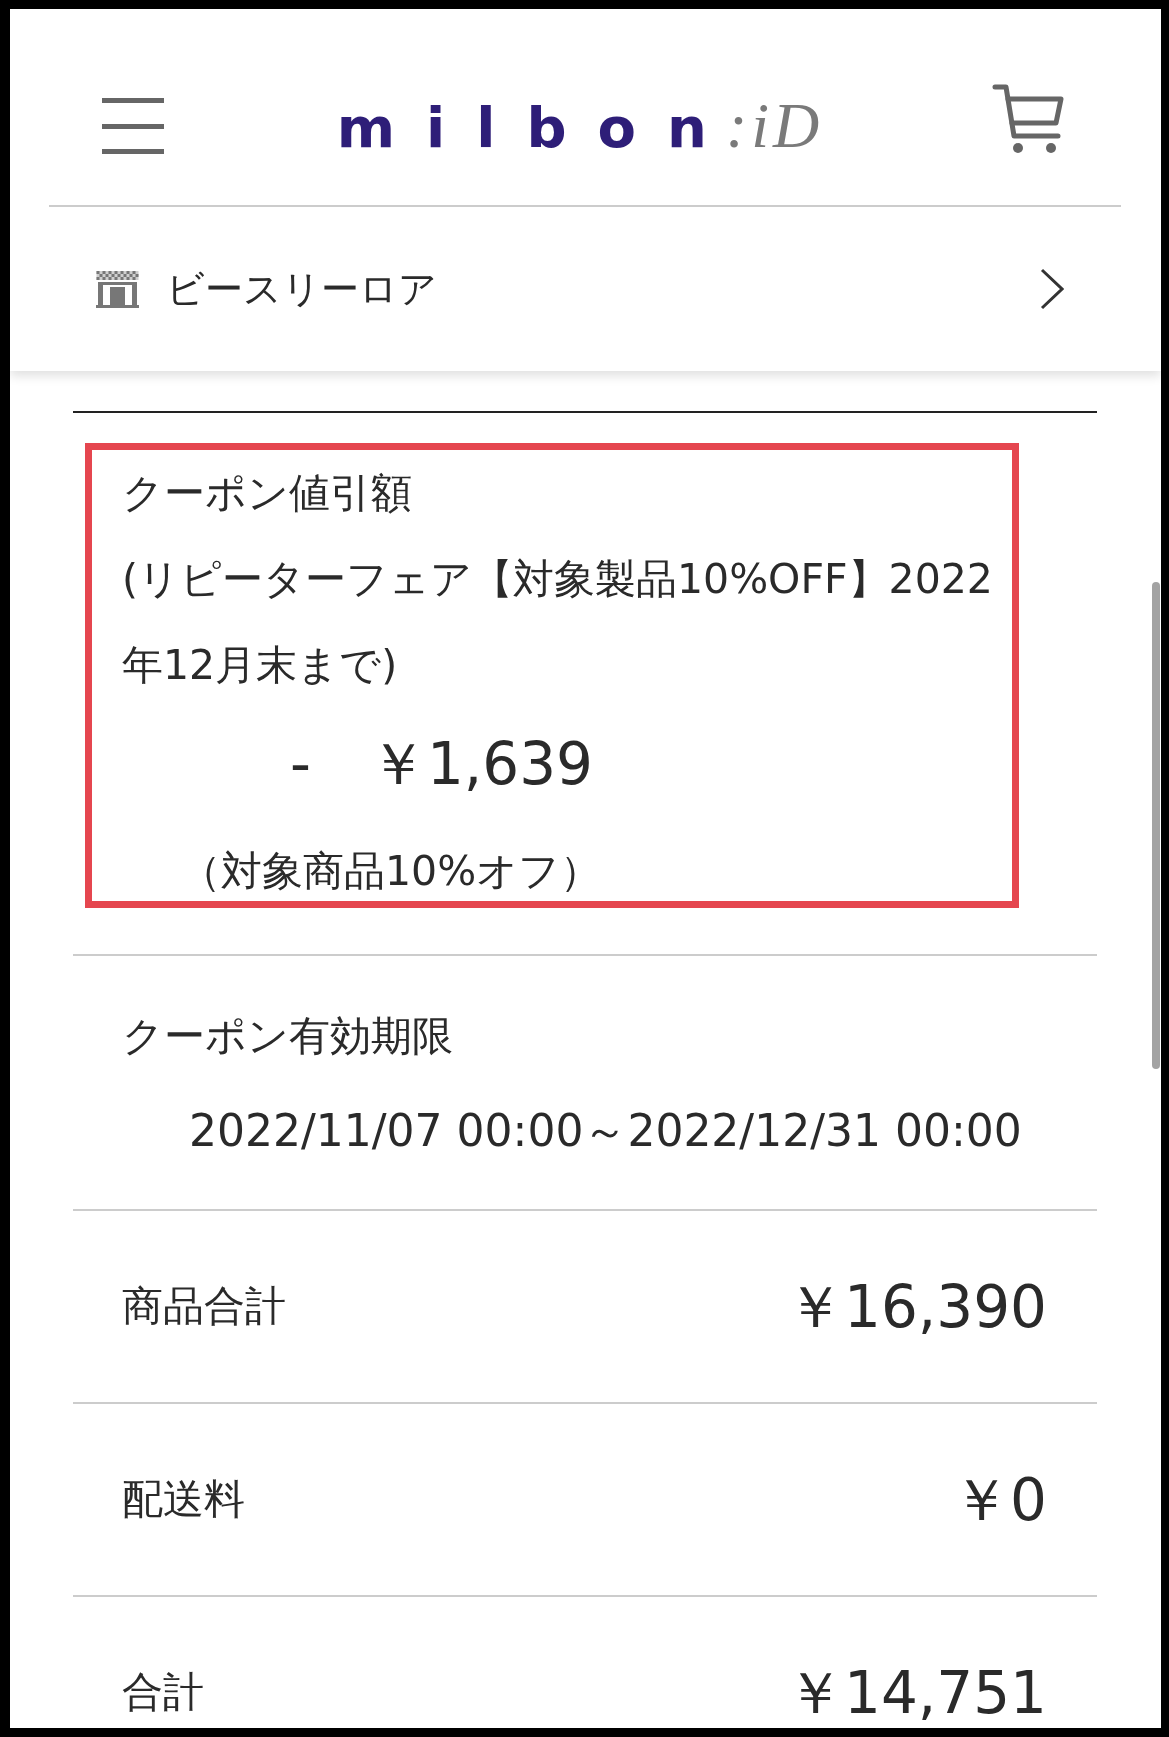 Image resolution: width=1169 pixels, height=1737 pixels. Describe the element at coordinates (204, 1306) in the screenshot. I see `summary-label: 商品合計` at that location.